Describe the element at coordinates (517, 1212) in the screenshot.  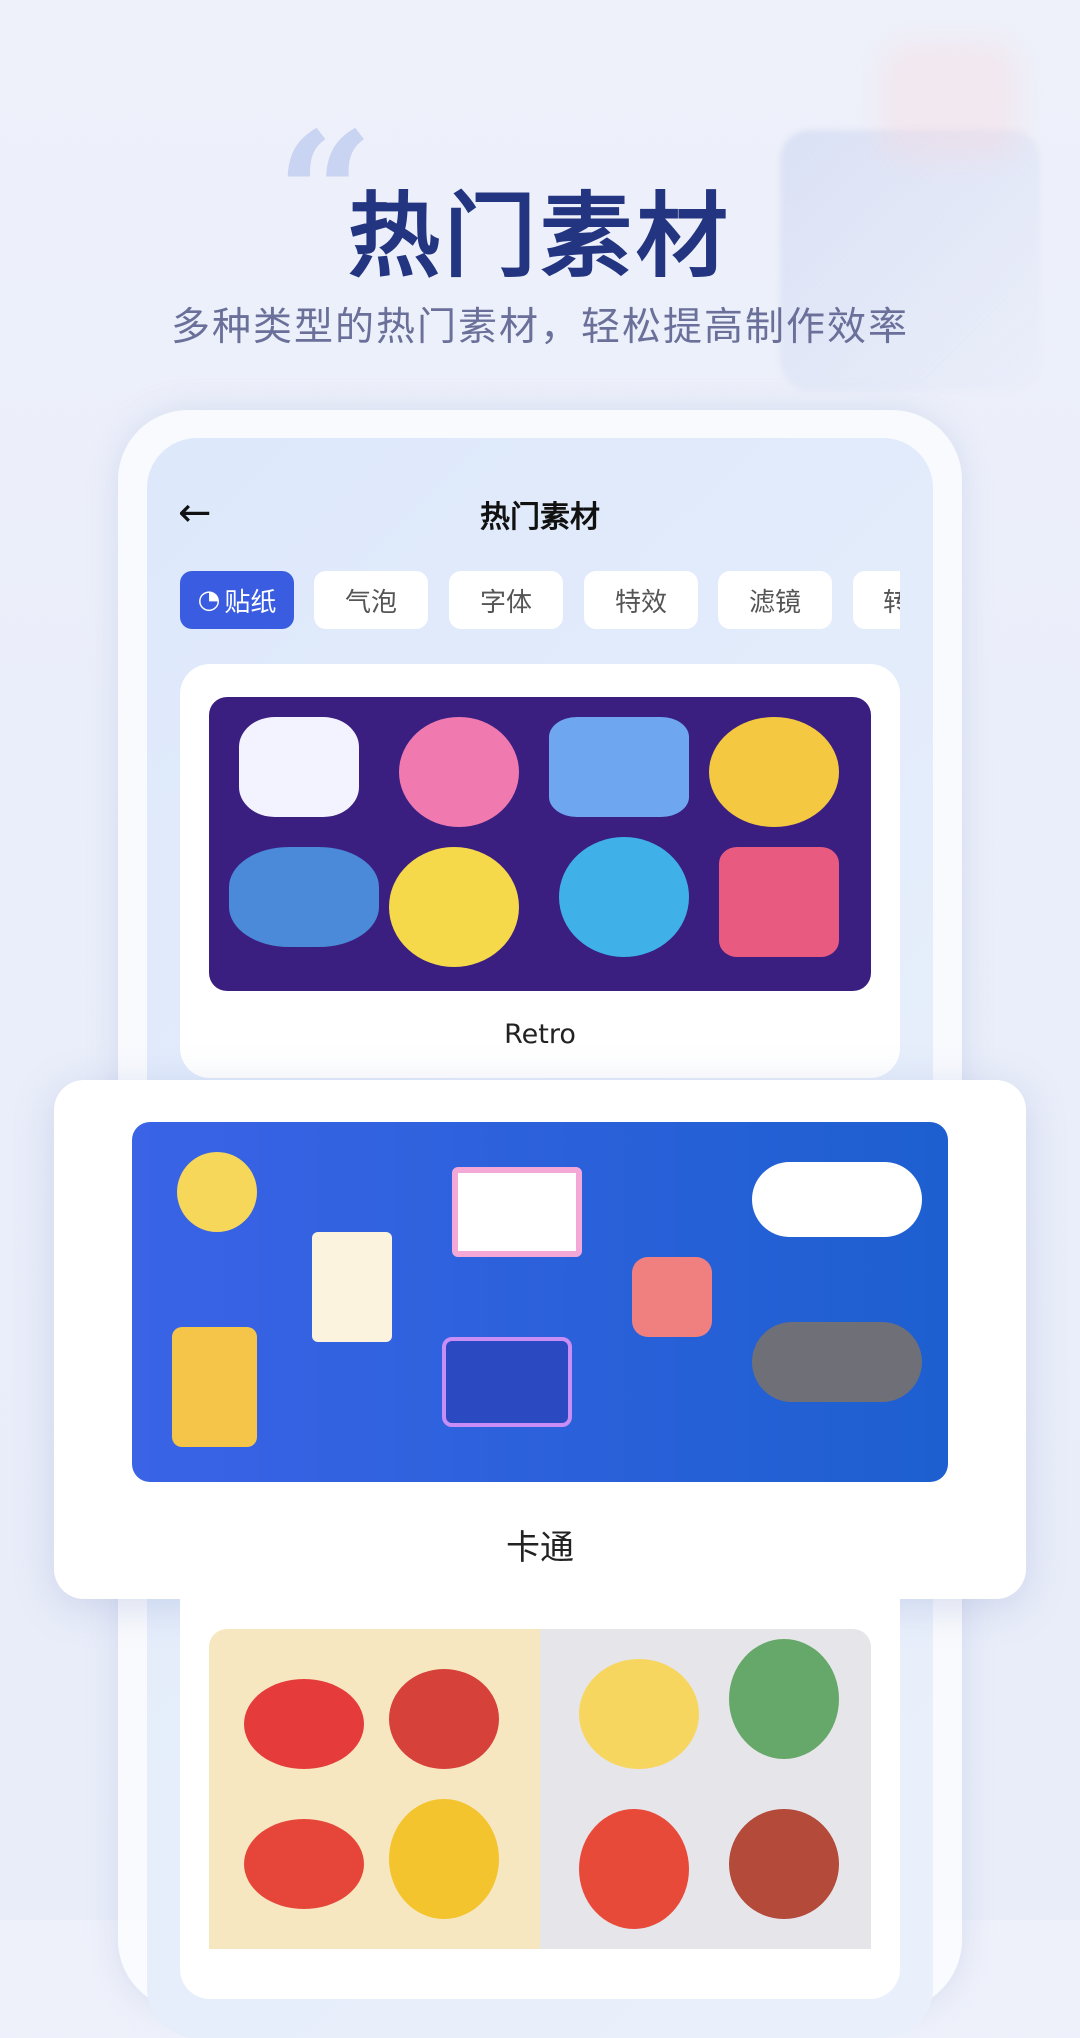
I see `screen-sticker` at that location.